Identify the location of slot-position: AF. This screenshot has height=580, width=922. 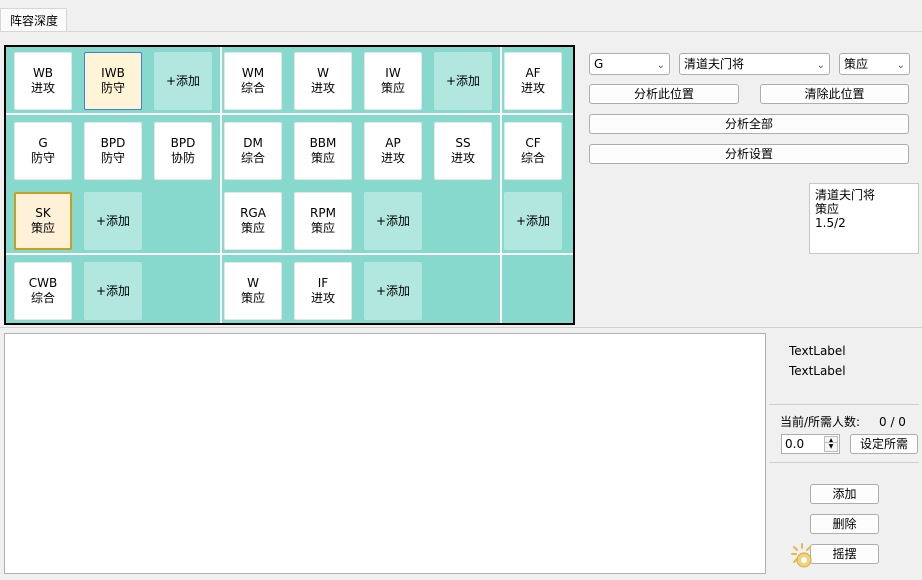
(533, 73).